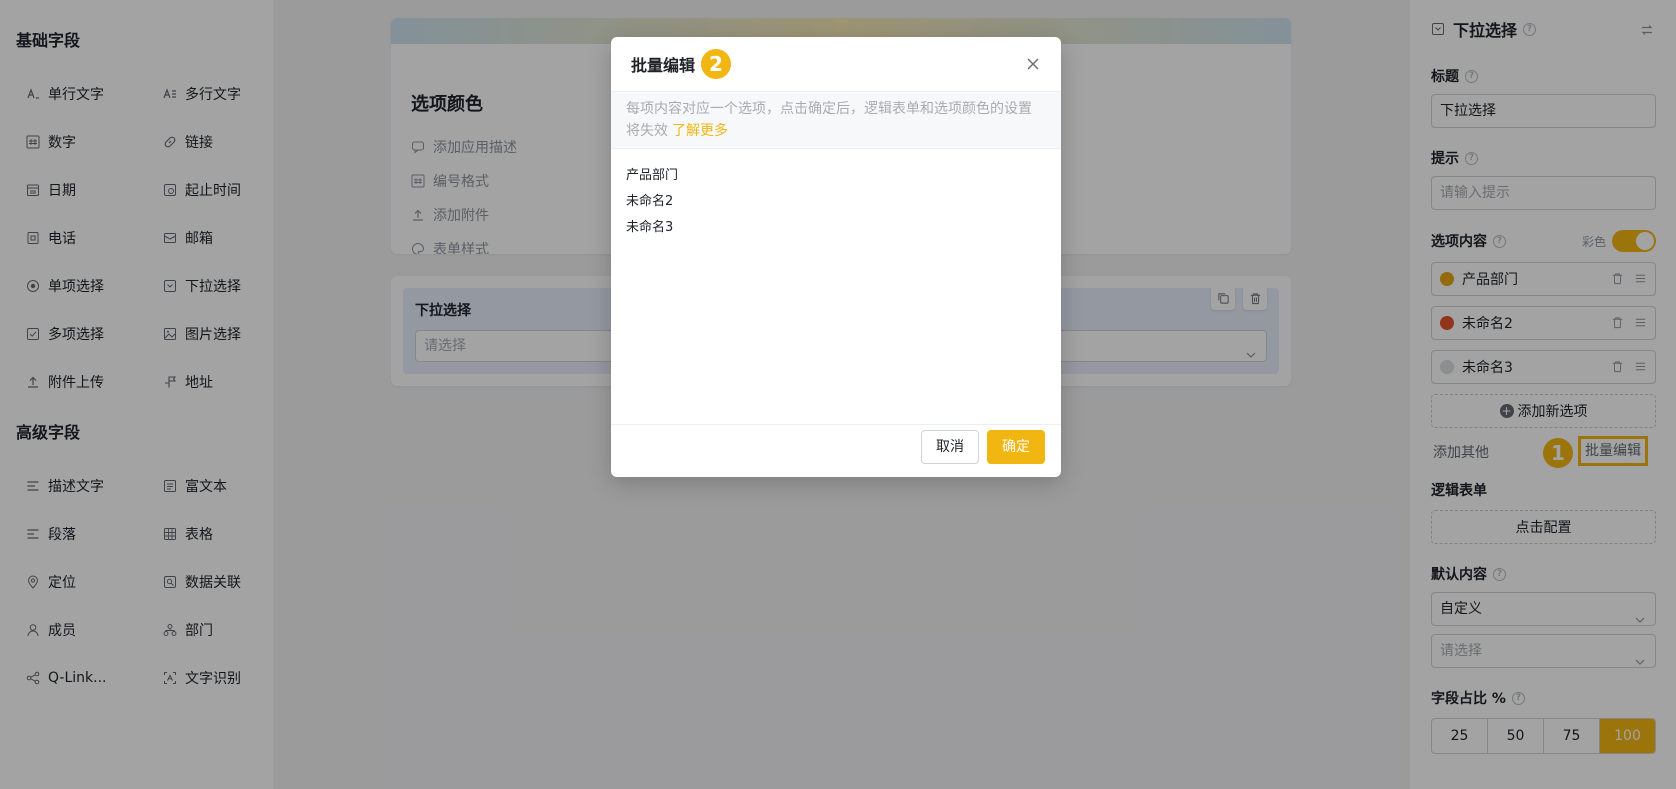 Image resolution: width=1676 pixels, height=789 pixels. I want to click on step-badge-2: 2, so click(716, 64).